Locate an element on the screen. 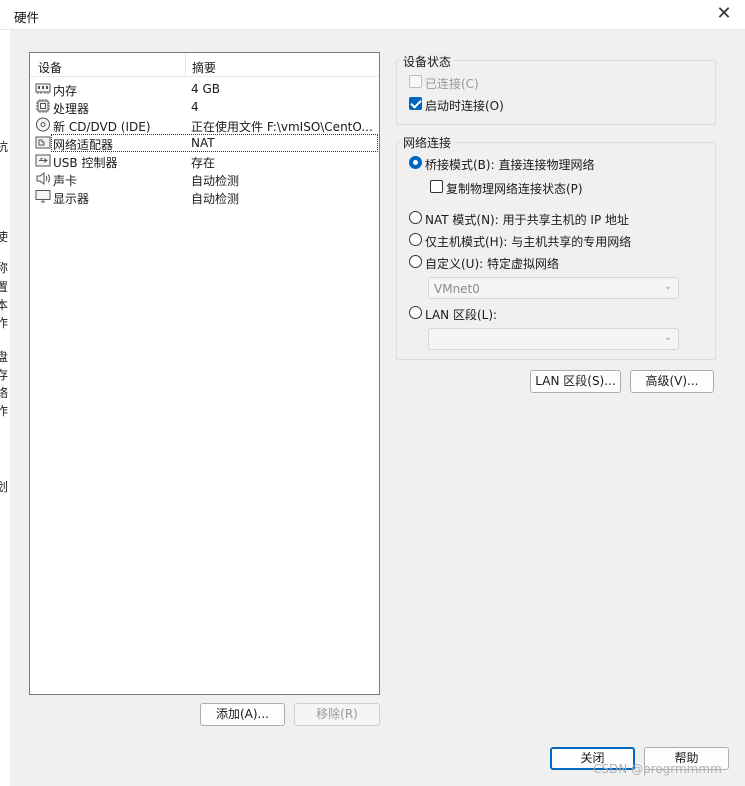  bridged-label: 桥接模式(B): 直接连接物理网络 is located at coordinates (510, 165).